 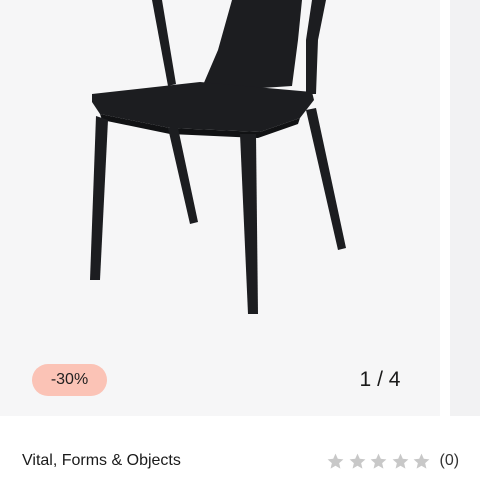 I want to click on image-pager: 1 / 4, so click(x=380, y=380).